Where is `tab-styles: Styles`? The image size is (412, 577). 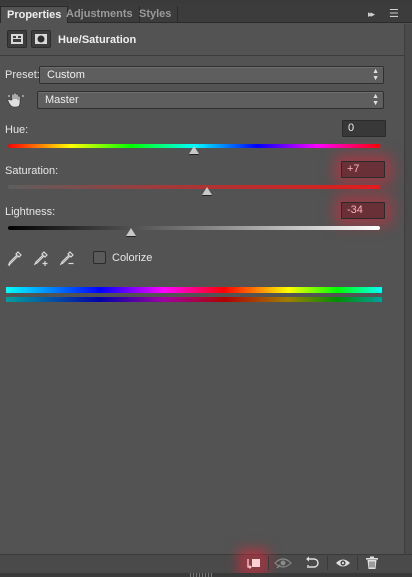 tab-styles: Styles is located at coordinates (156, 14).